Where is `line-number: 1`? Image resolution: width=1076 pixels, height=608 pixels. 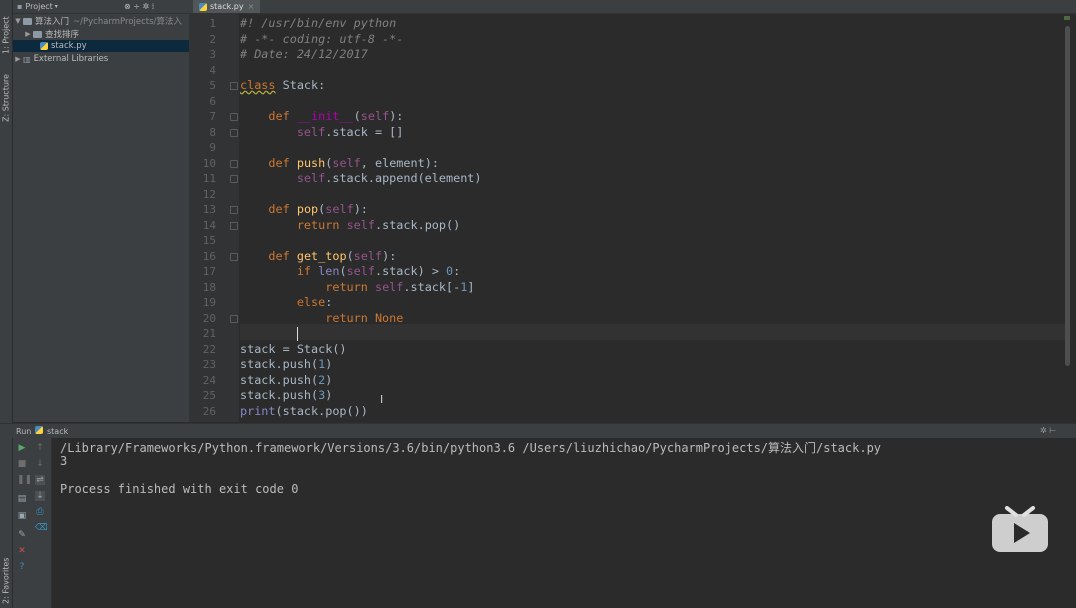
line-number: 1 is located at coordinates (212, 23).